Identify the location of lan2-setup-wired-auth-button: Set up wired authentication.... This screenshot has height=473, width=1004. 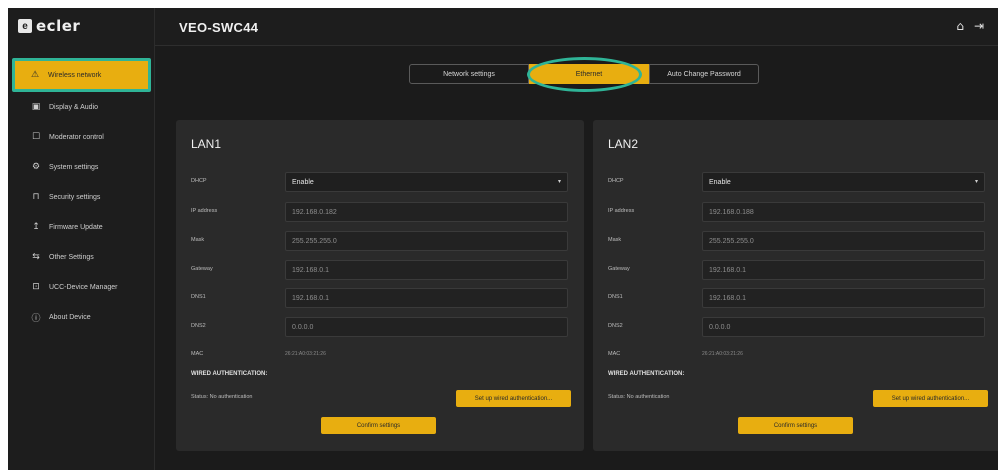
(930, 398).